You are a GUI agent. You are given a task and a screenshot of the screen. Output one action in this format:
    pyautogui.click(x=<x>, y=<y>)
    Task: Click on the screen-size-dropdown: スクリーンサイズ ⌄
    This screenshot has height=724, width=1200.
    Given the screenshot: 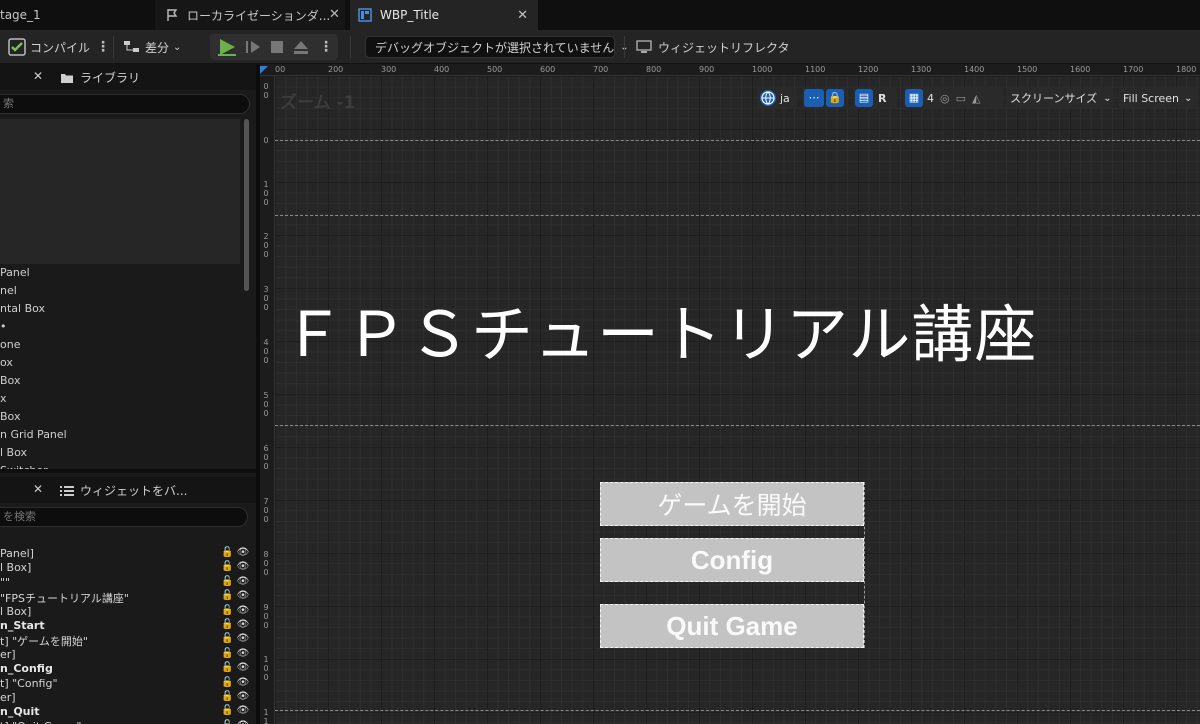 What is the action you would take?
    pyautogui.click(x=1060, y=98)
    